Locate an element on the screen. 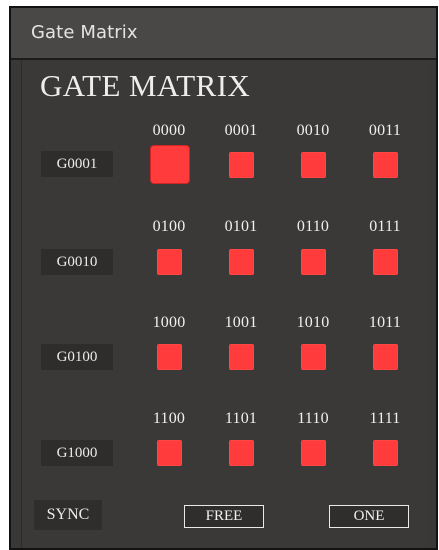 This screenshot has width=439, height=550. one-button: ONE is located at coordinates (369, 516).